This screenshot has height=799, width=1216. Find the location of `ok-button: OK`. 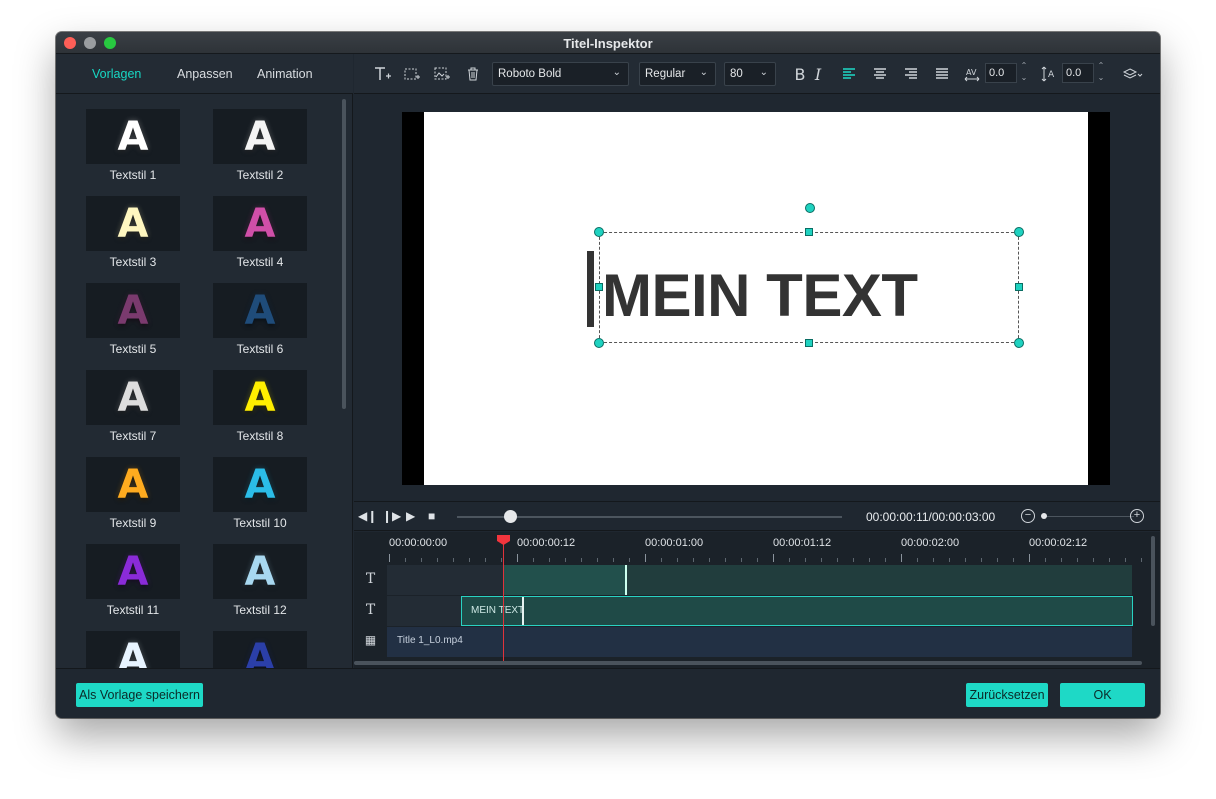

ok-button: OK is located at coordinates (1102, 695).